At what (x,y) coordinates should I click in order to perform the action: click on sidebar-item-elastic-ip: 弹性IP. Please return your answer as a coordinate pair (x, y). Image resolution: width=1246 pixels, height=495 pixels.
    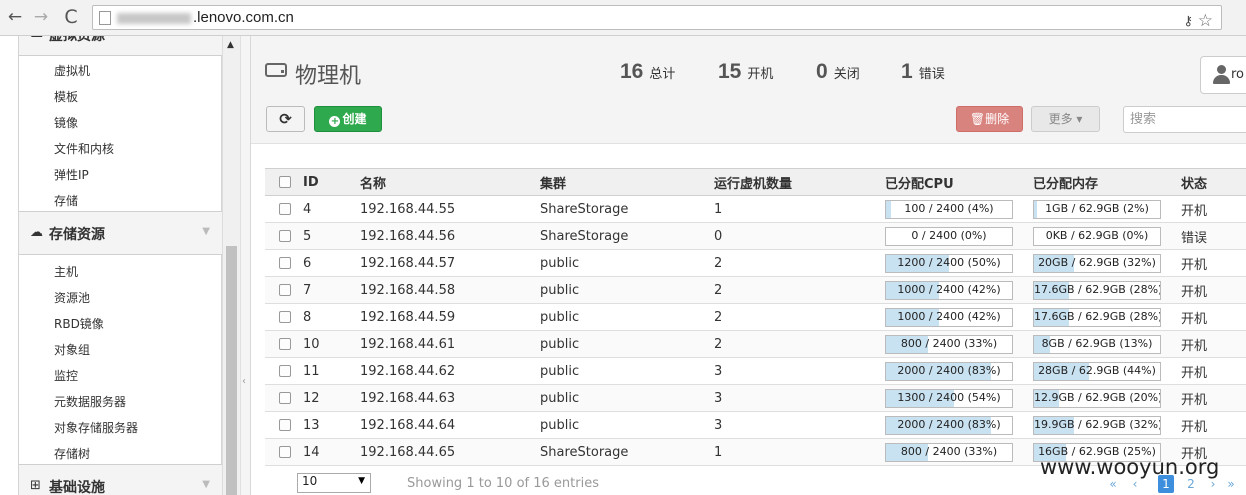
    Looking at the image, I should click on (71, 174).